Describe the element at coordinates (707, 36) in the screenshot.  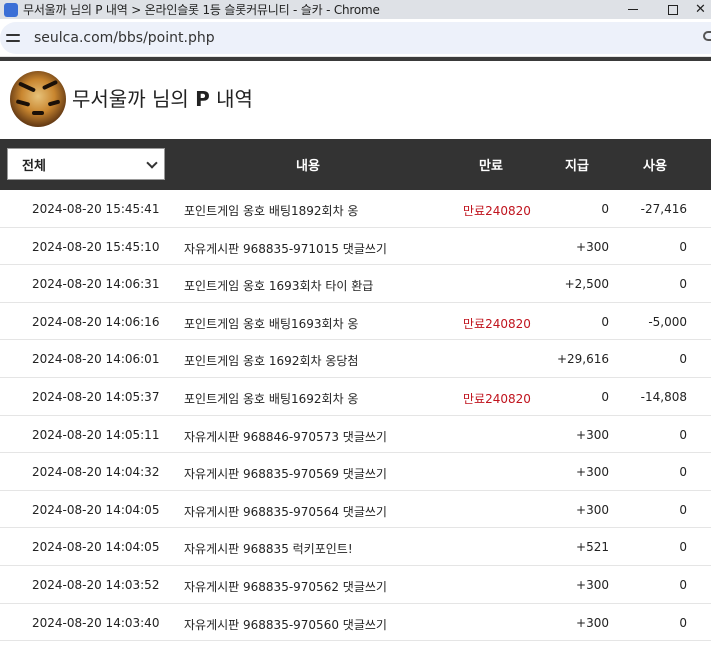
I see `extension-icon` at that location.